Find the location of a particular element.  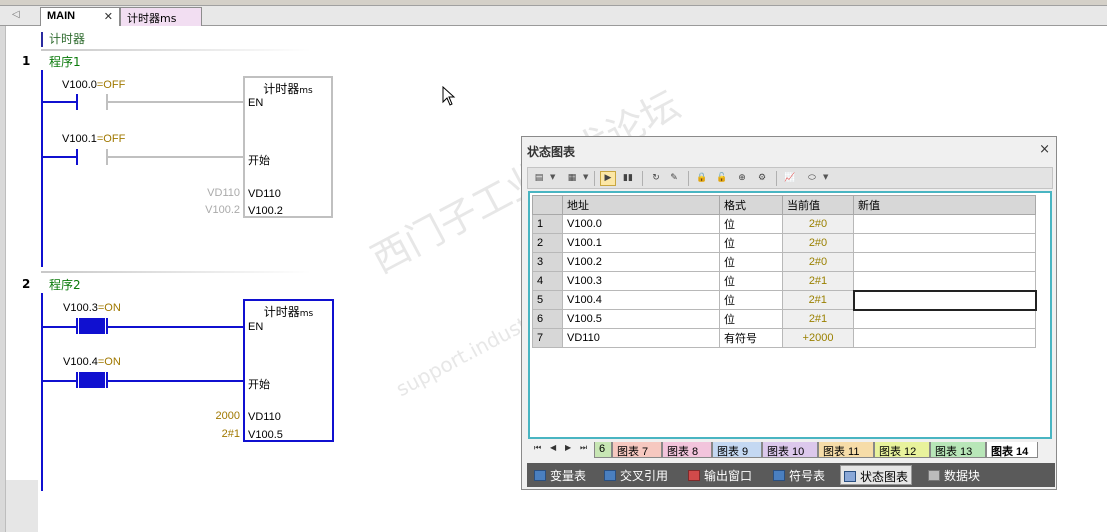

sheet-tab: 图表 12 is located at coordinates (902, 450).